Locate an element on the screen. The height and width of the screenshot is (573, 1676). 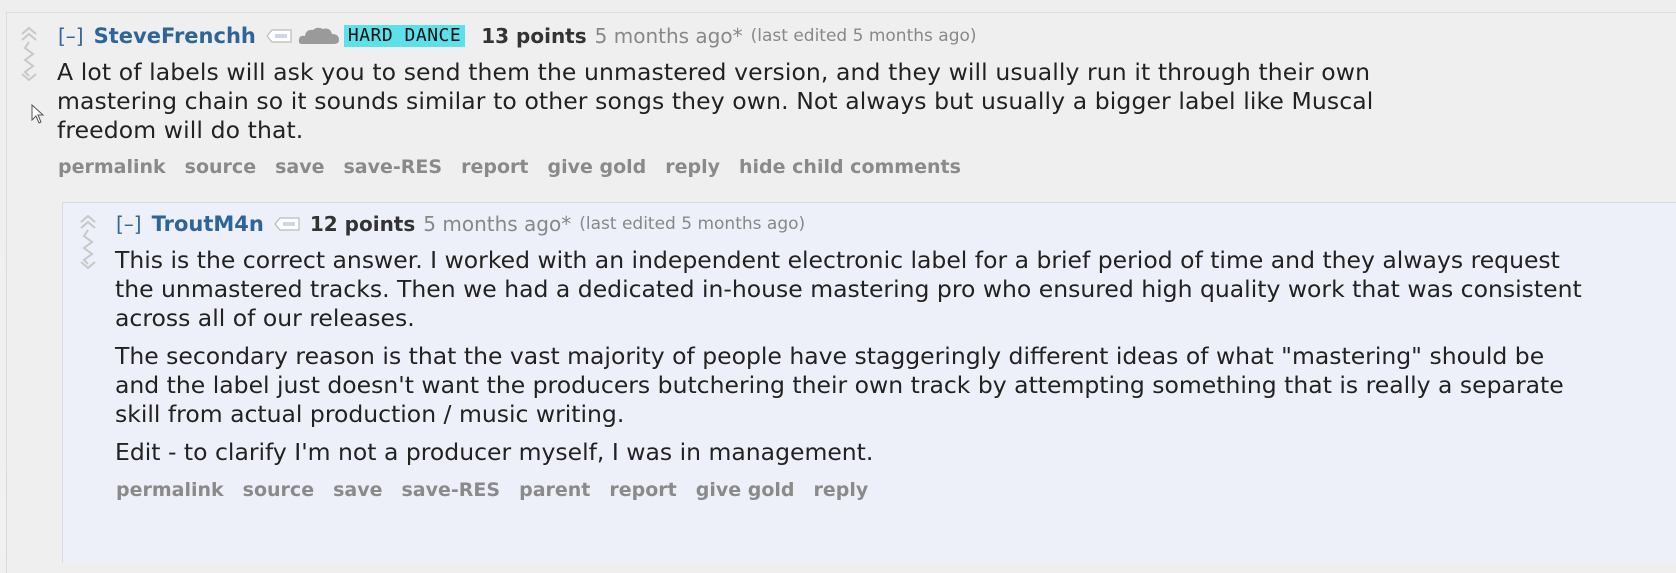
cloud-icon is located at coordinates (318, 35).